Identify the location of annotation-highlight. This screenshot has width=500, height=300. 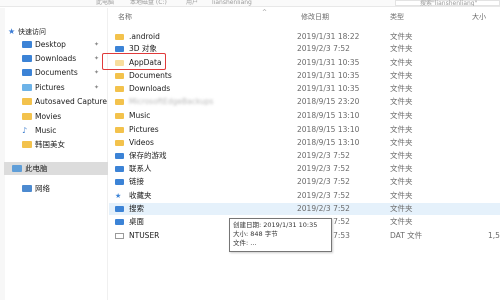
(134, 61).